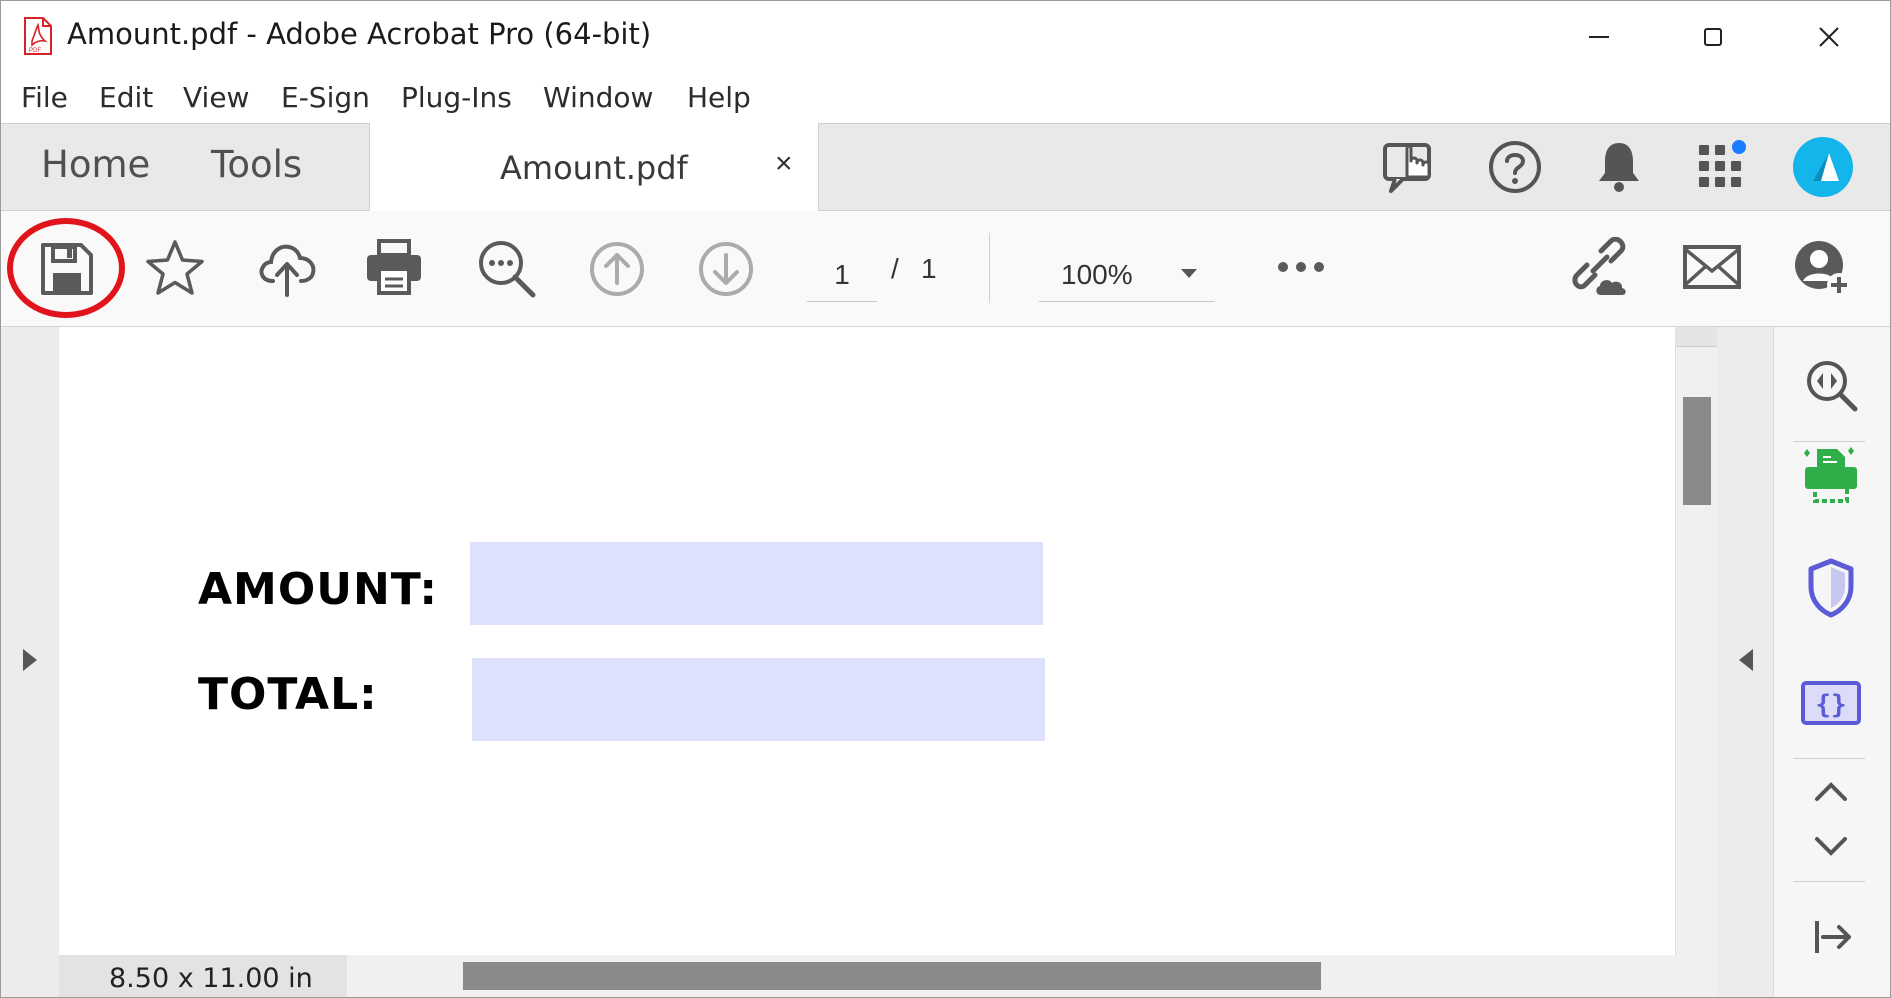 The image size is (1891, 998). What do you see at coordinates (1409, 167) in the screenshot?
I see `share-review-icon` at bounding box center [1409, 167].